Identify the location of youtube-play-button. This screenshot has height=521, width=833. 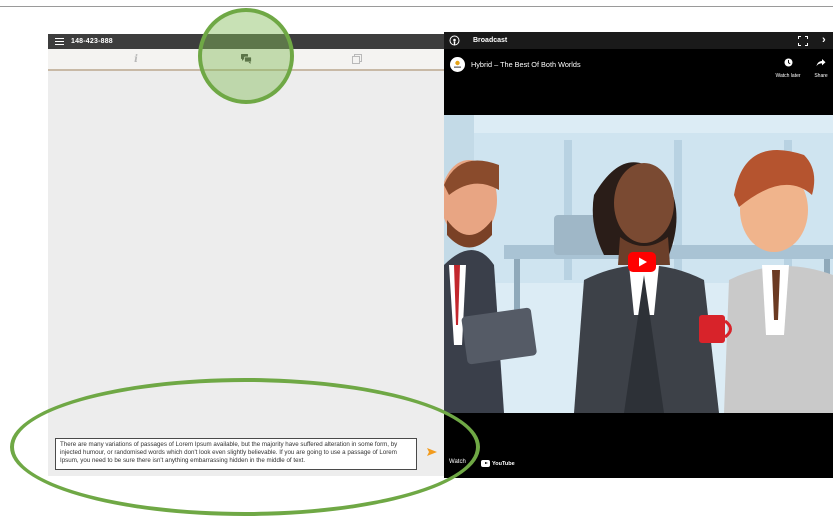
(642, 262).